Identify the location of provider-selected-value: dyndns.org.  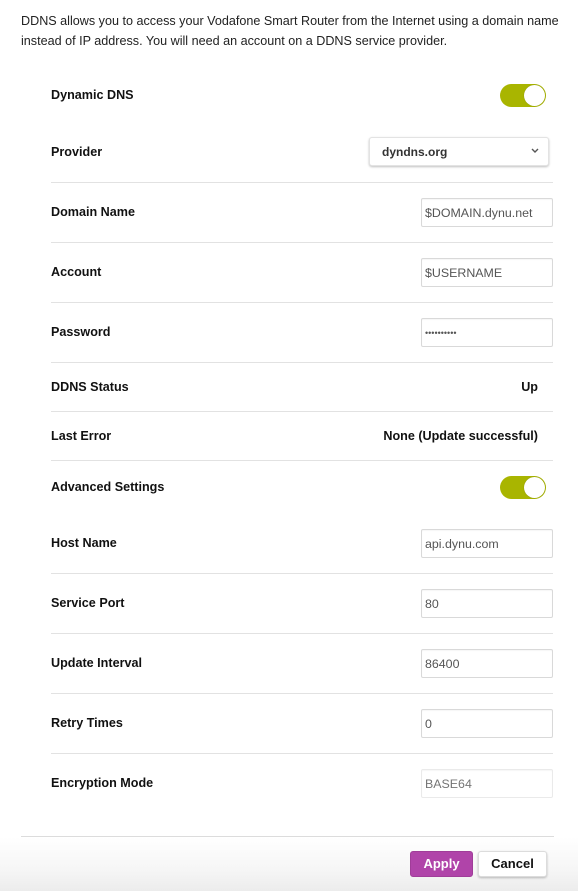
(415, 152).